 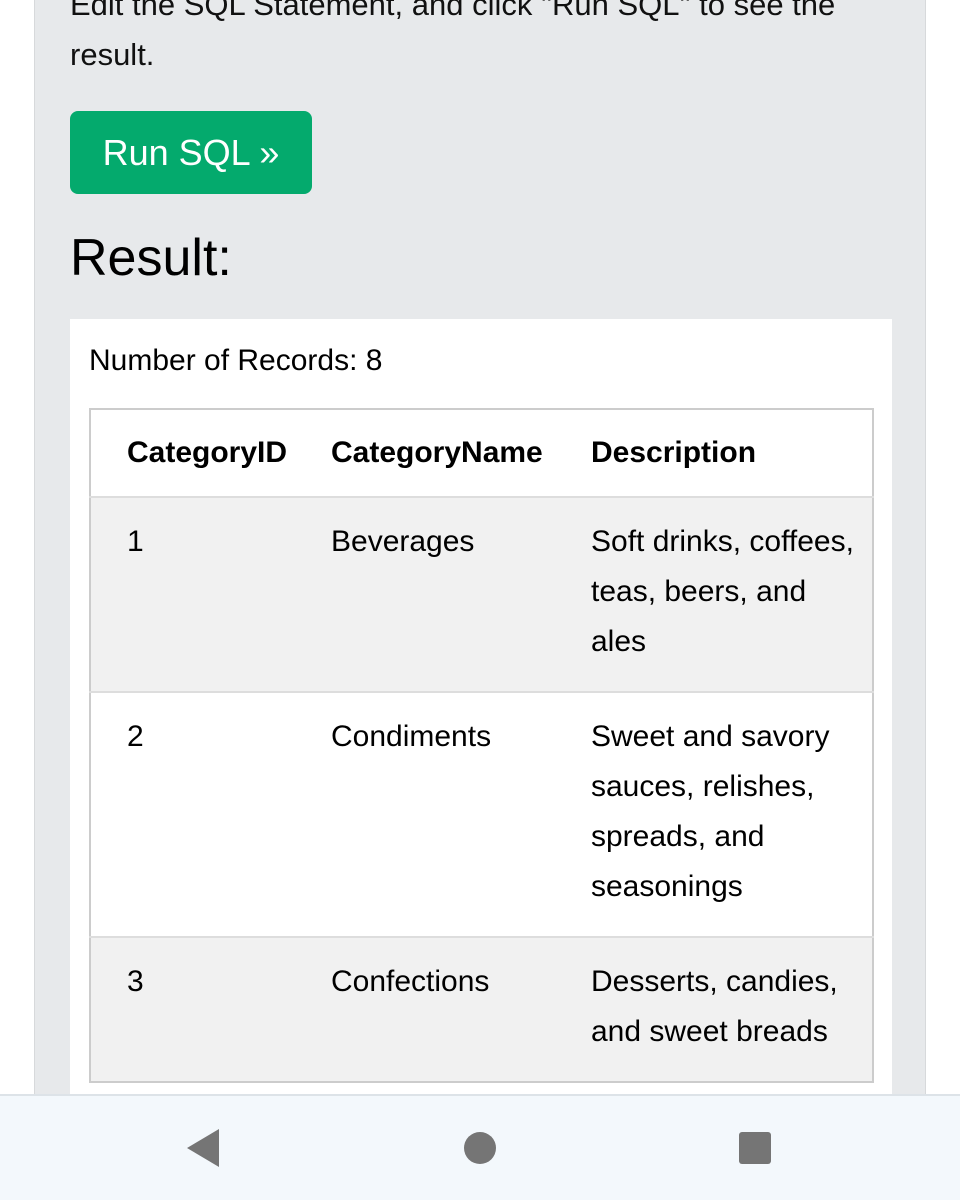 I want to click on column-header-categoryname: CategoryName, so click(x=425, y=453).